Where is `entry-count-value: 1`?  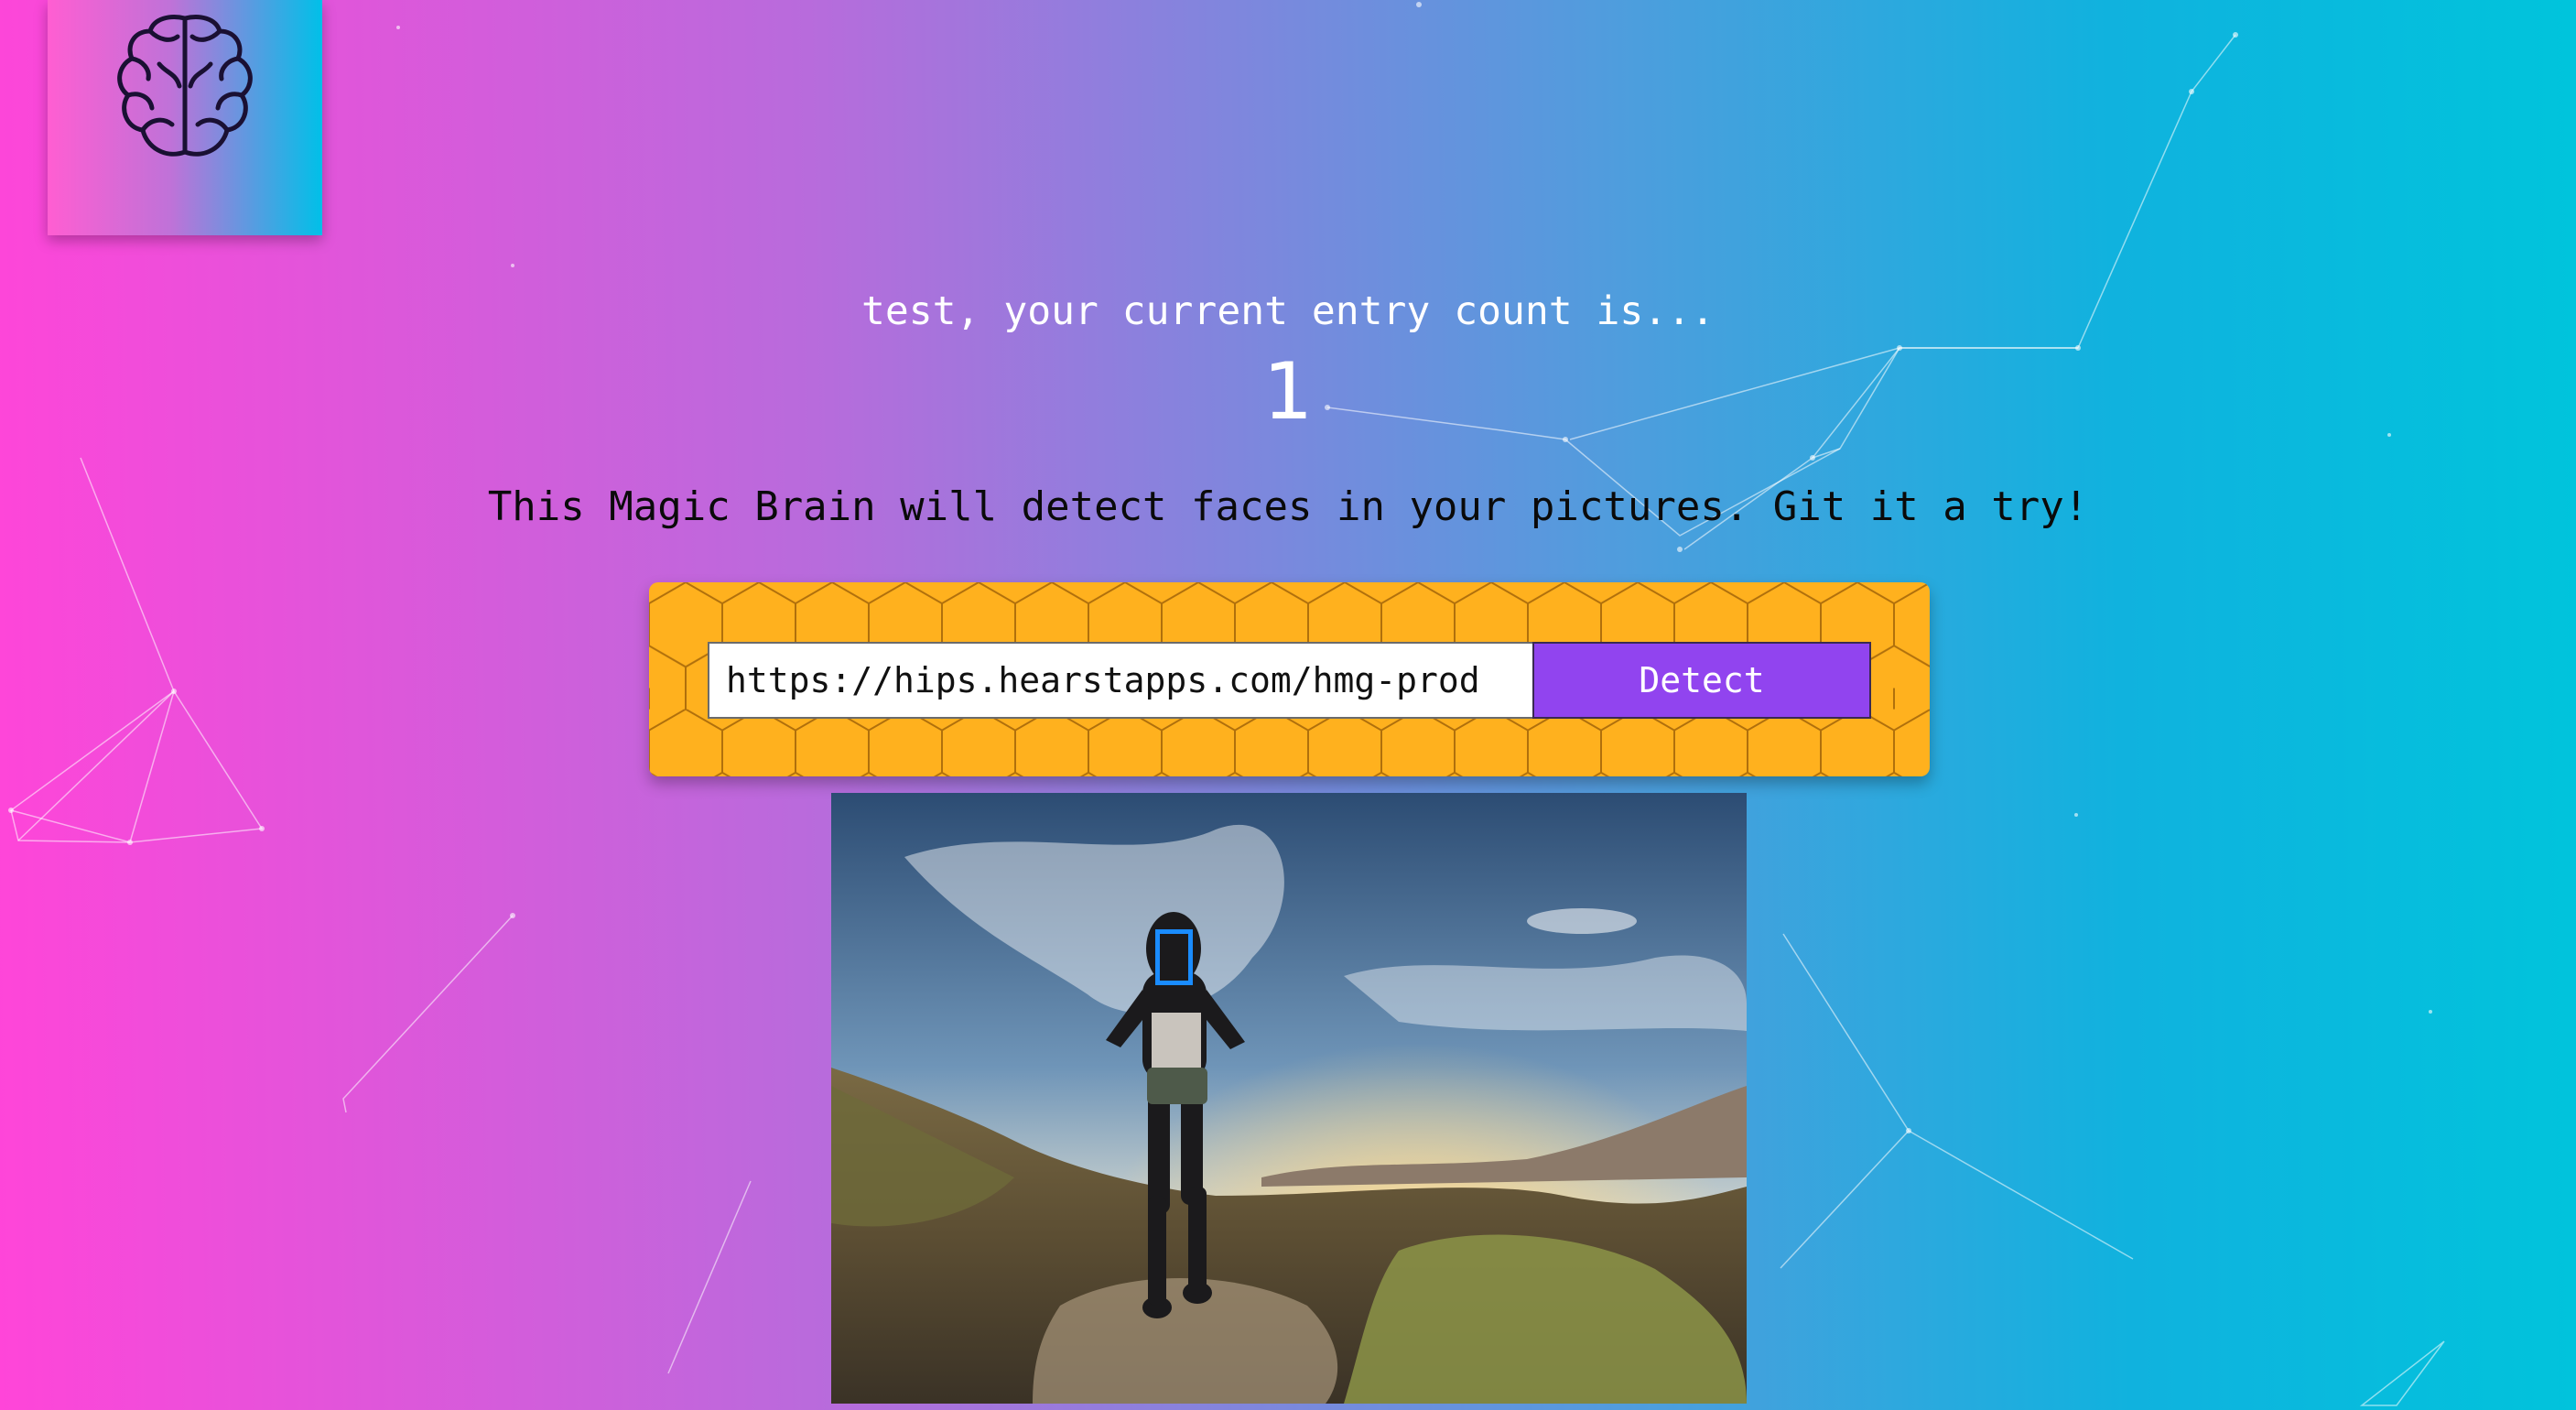
entry-count-value: 1 is located at coordinates (1288, 392).